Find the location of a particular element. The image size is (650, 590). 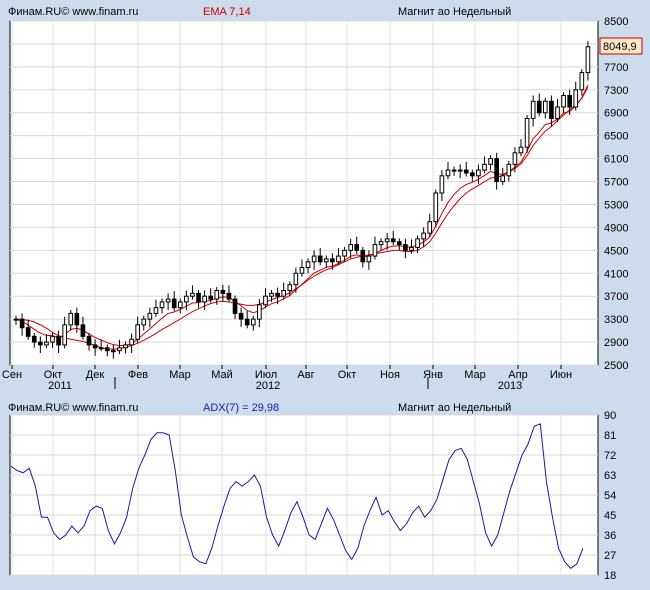

candle is located at coordinates (527, 134).